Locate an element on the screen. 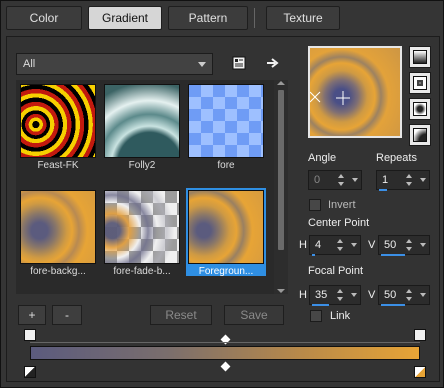 The height and width of the screenshot is (388, 444). center-v-level-bar is located at coordinates (393, 255).